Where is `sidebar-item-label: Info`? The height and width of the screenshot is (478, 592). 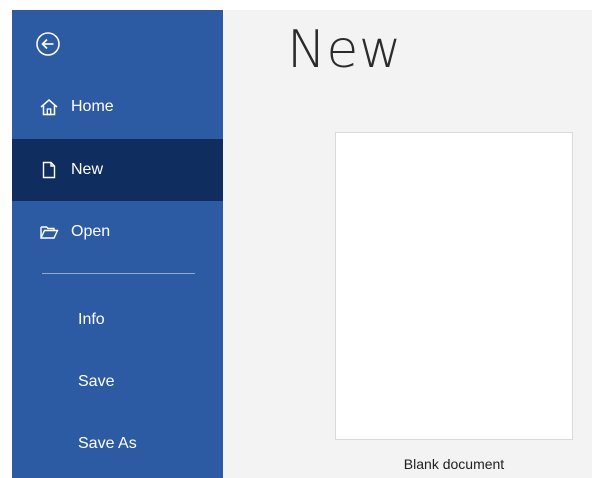
sidebar-item-label: Info is located at coordinates (91, 319).